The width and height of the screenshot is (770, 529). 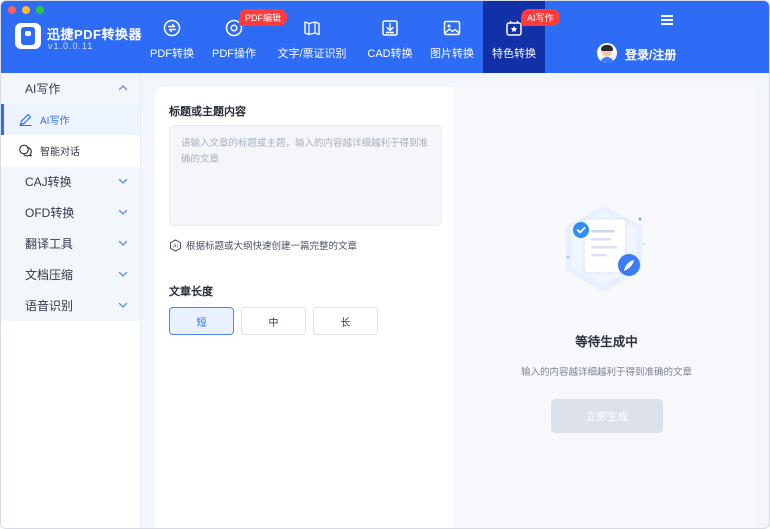 What do you see at coordinates (49, 275) in the screenshot?
I see `sidebar-group-label: 文档压缩` at bounding box center [49, 275].